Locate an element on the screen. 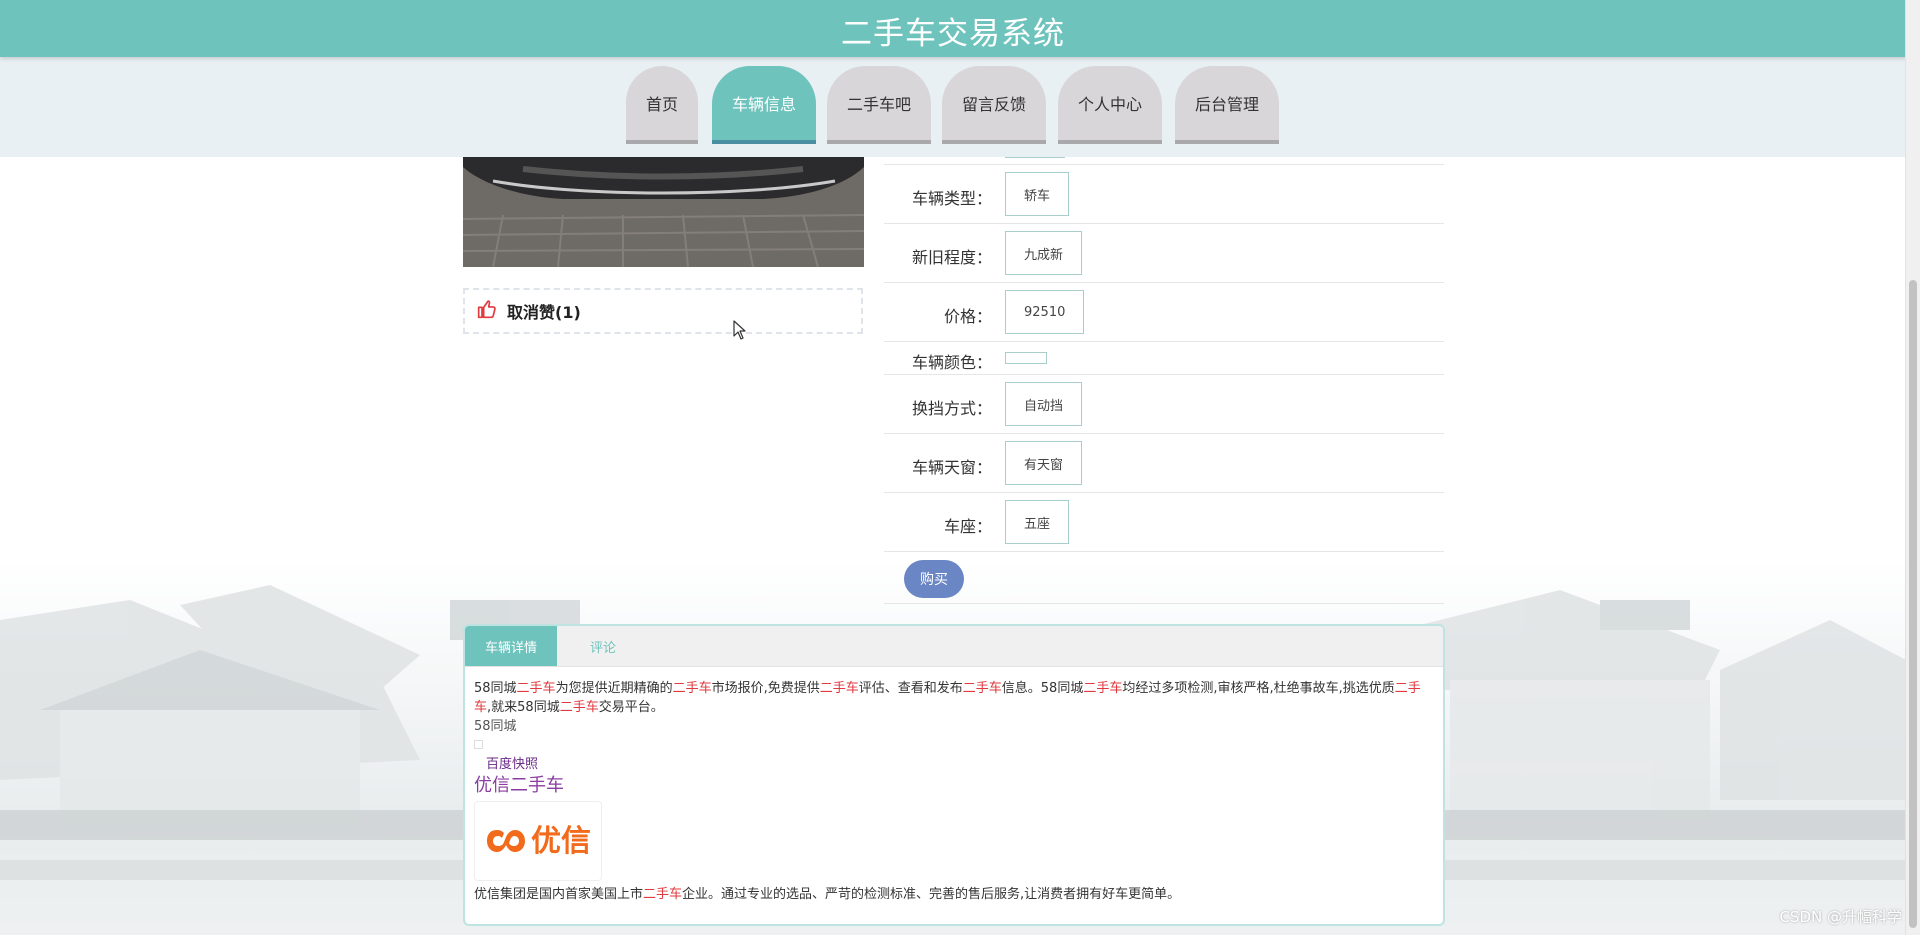  brand-title-link: 优信二手车 is located at coordinates (955, 786).